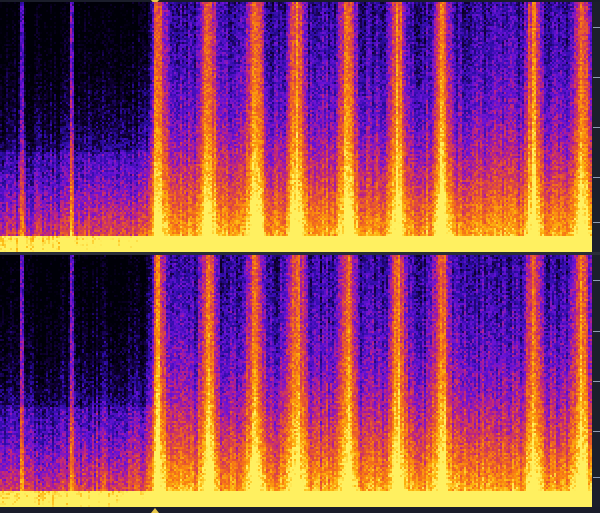  What do you see at coordinates (300, 510) in the screenshot?
I see `timeline-strip-bottom` at bounding box center [300, 510].